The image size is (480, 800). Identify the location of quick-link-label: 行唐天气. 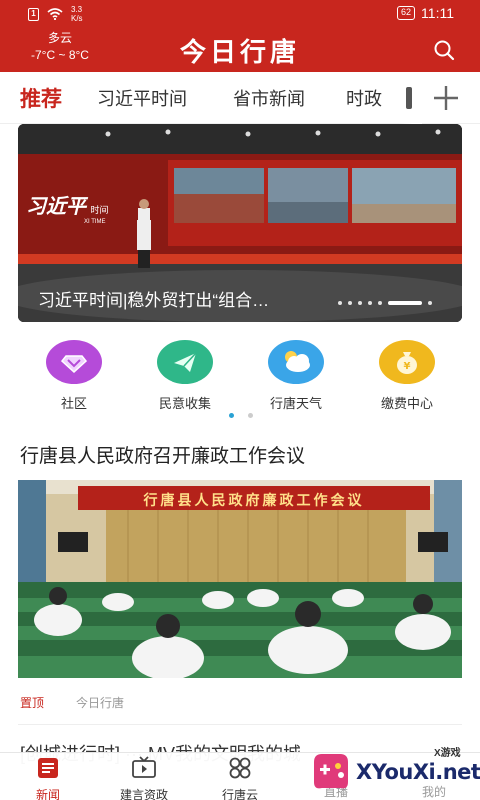
(295, 403).